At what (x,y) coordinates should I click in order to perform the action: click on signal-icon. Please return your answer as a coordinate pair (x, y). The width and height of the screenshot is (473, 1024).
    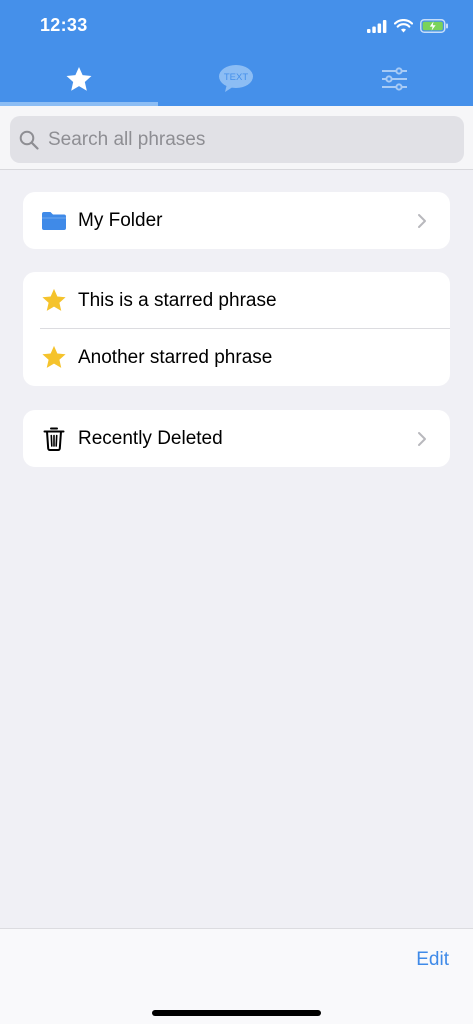
    Looking at the image, I should click on (377, 26).